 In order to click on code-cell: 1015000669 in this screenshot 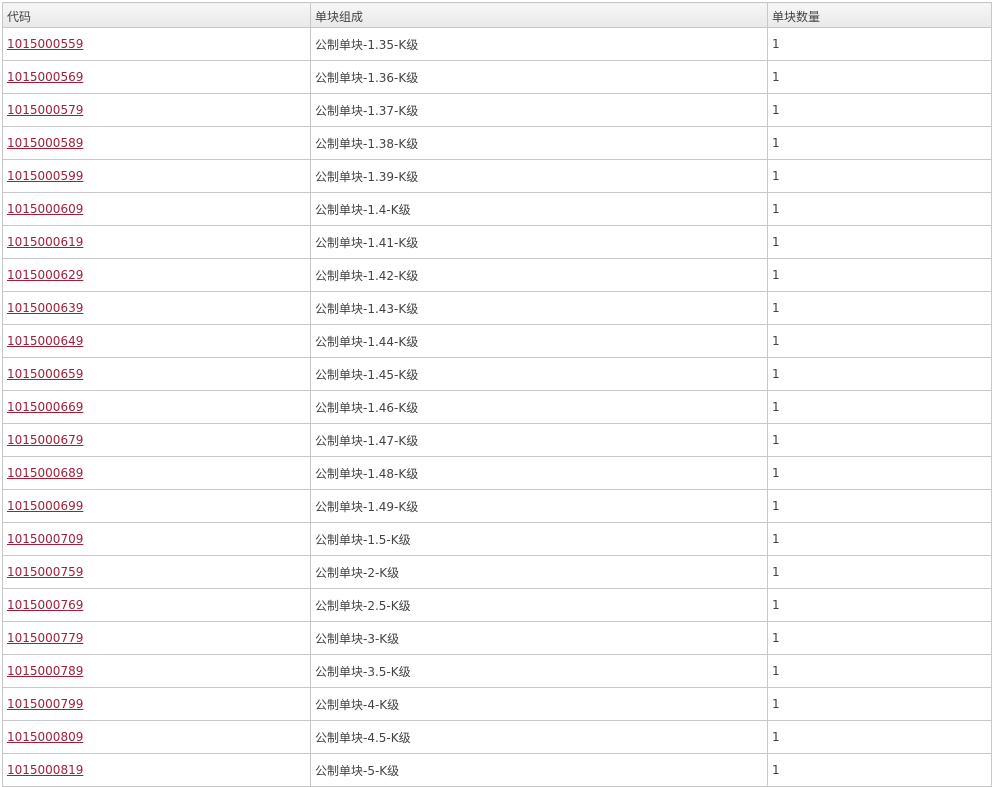, I will do `click(156, 407)`.